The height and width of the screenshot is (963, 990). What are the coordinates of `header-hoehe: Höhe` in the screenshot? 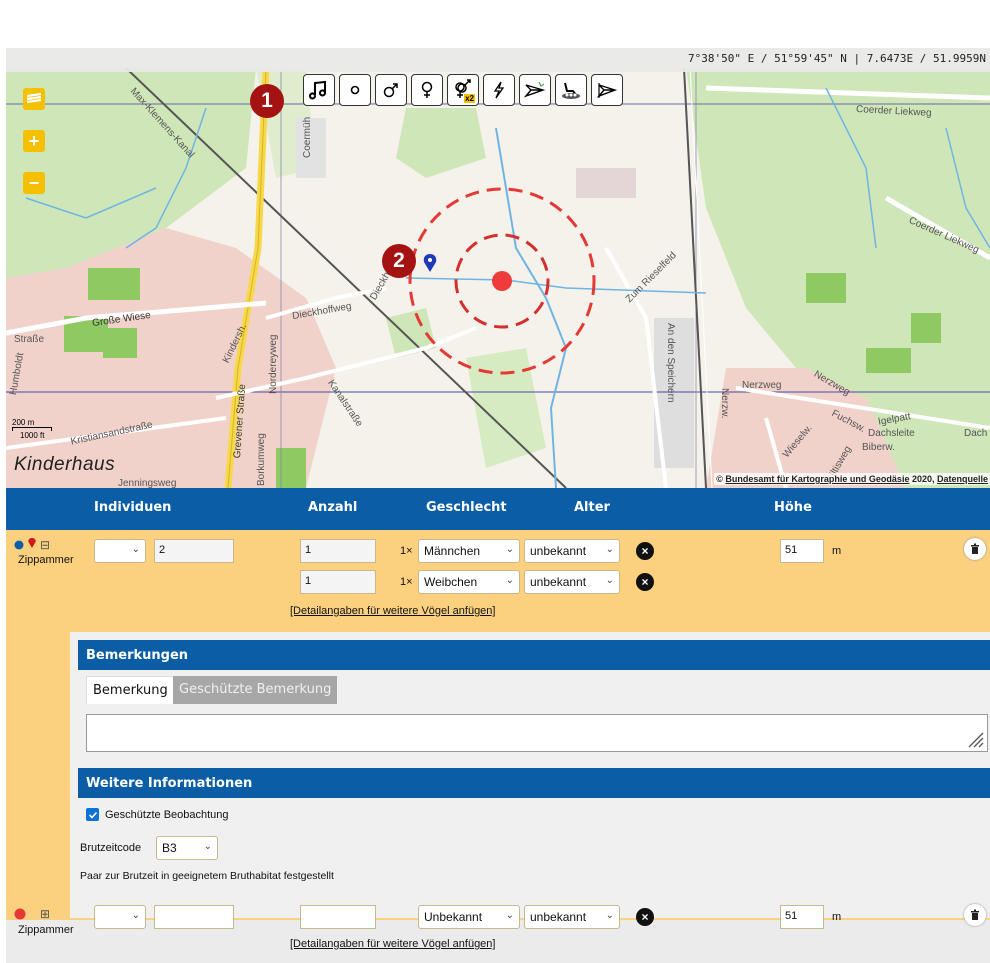 It's located at (793, 507).